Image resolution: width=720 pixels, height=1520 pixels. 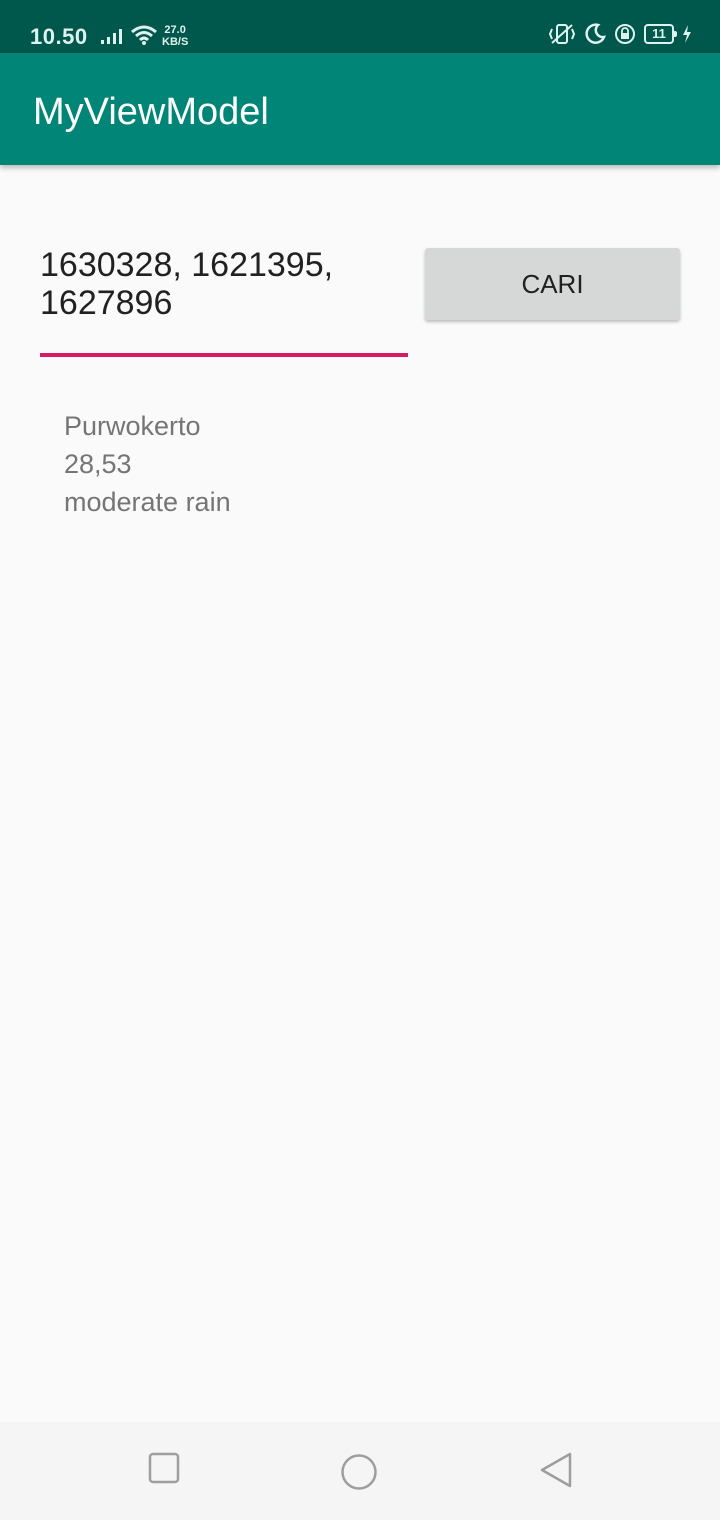 I want to click on city-id-input-value: 1630328, 1621395, 1627896, so click(x=224, y=281).